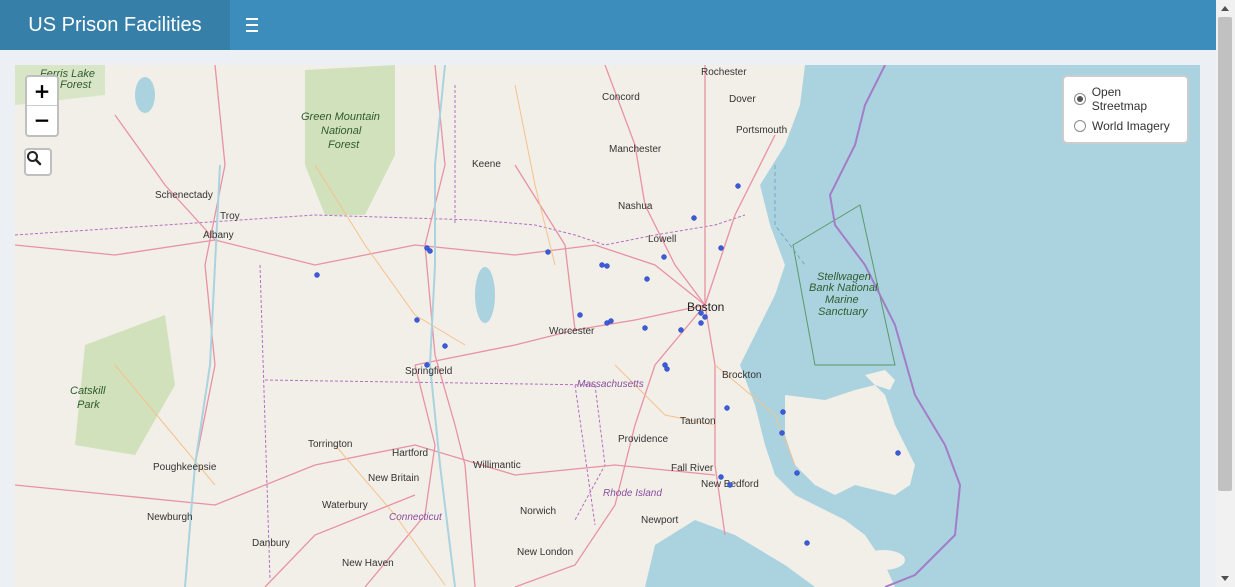 The height and width of the screenshot is (587, 1235). I want to click on map-label: Troy, so click(230, 216).